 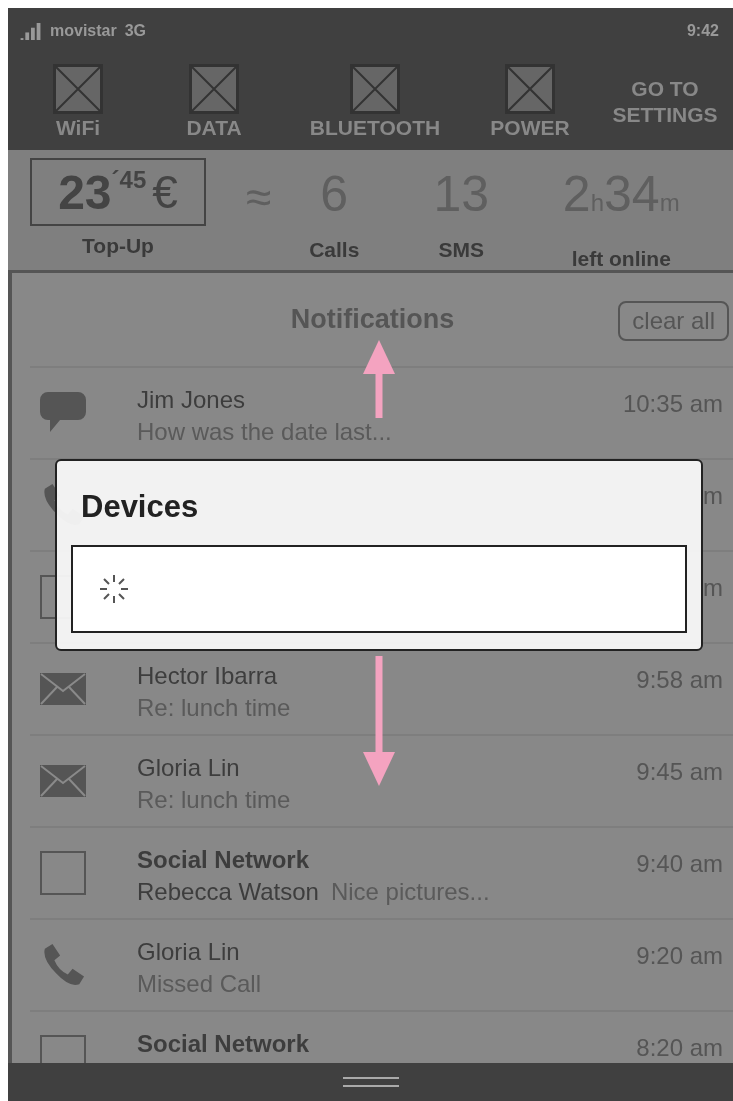 What do you see at coordinates (370, 1082) in the screenshot?
I see `drag-handle-icon` at bounding box center [370, 1082].